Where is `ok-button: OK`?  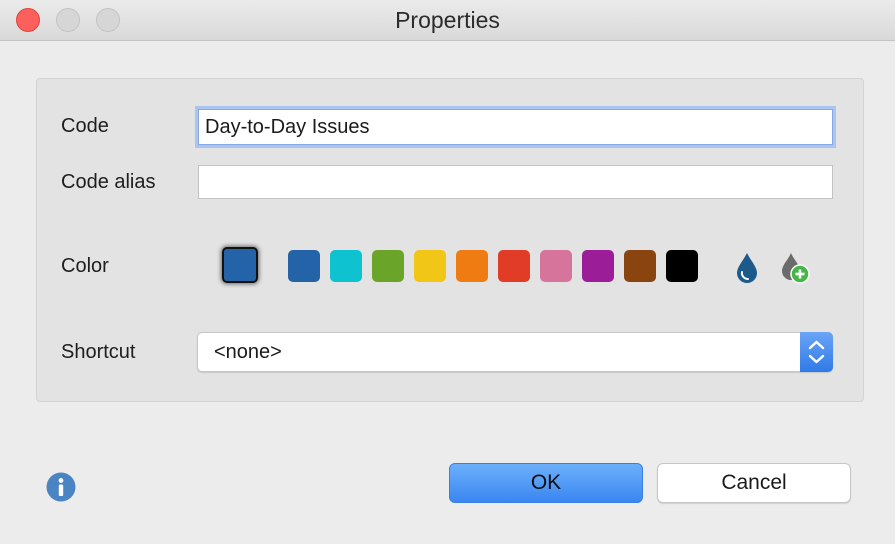 ok-button: OK is located at coordinates (546, 483).